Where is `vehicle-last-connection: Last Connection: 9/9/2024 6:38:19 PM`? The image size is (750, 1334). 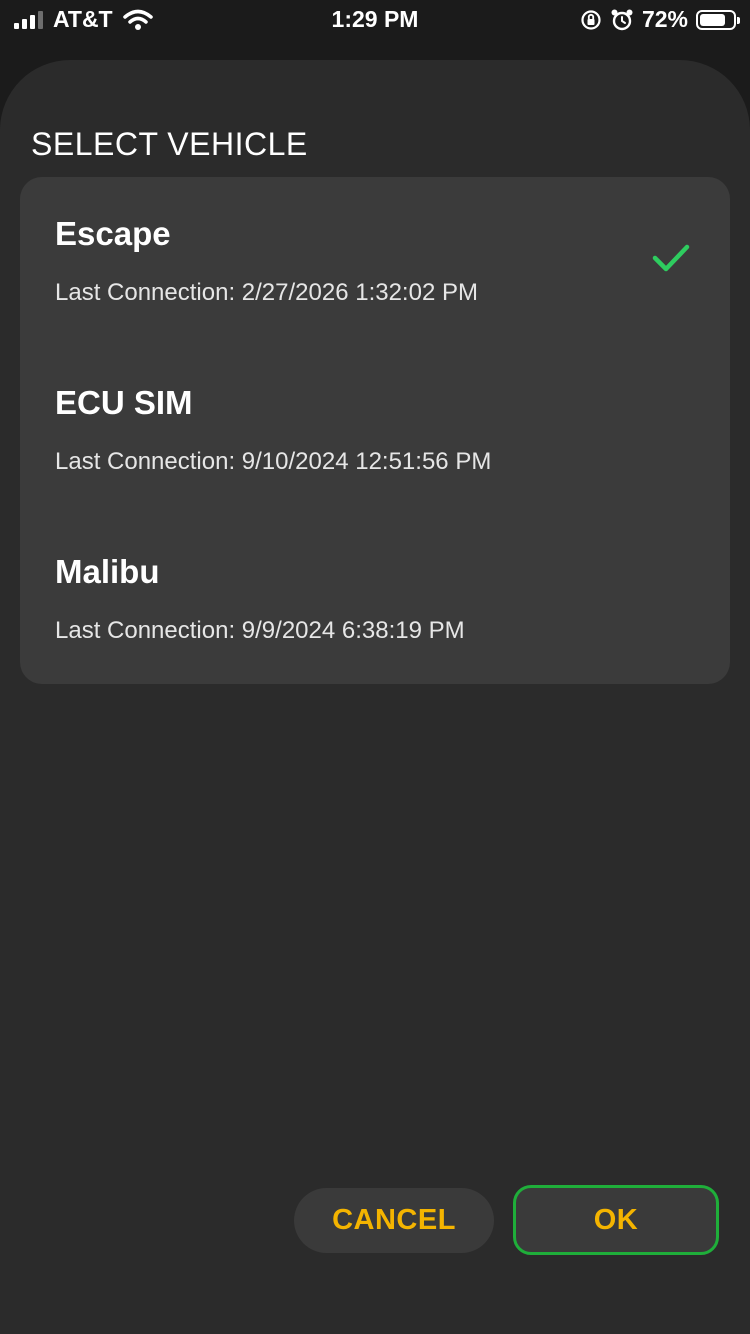
vehicle-last-connection: Last Connection: 9/9/2024 6:38:19 PM is located at coordinates (260, 630).